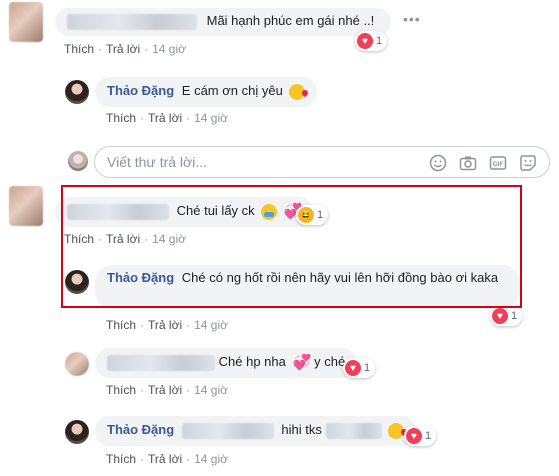  Describe the element at coordinates (330, 361) in the screenshot. I see `comment-text-continued: y ché` at that location.